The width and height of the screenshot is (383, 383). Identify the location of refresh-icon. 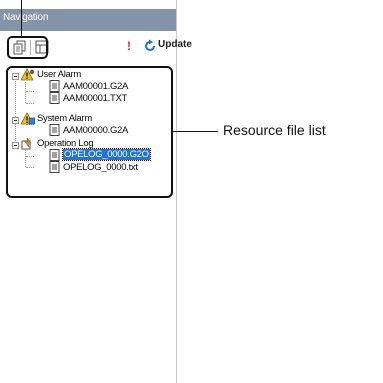
(150, 46).